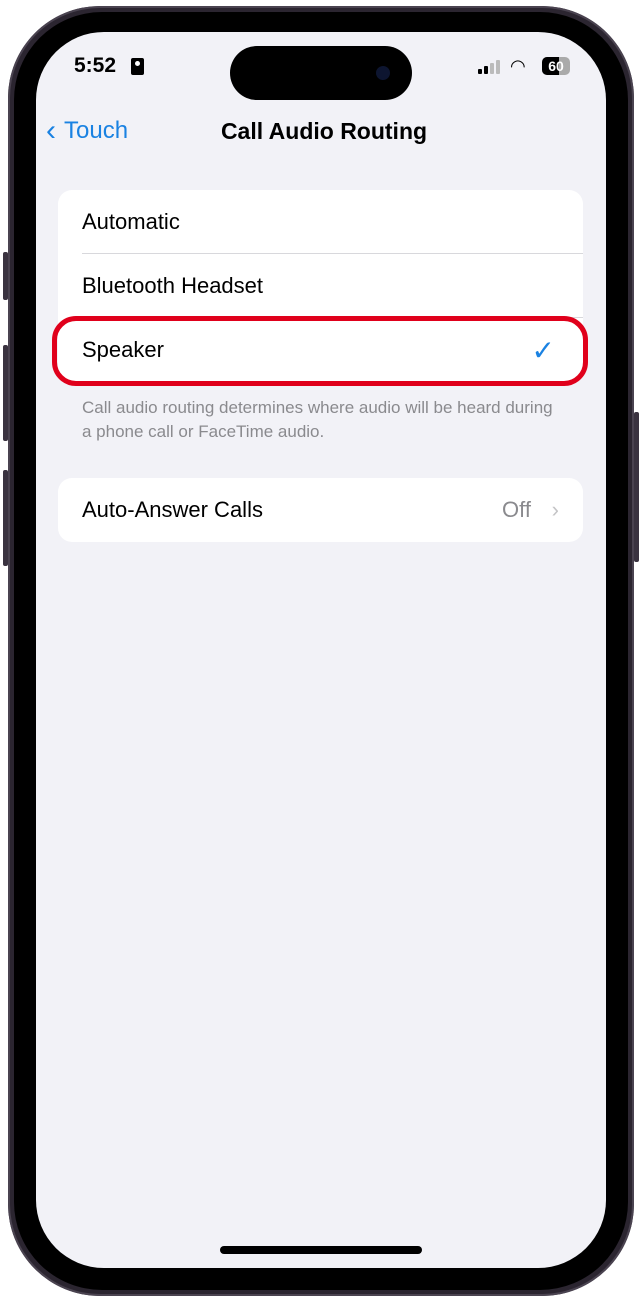 This screenshot has width=642, height=1301. I want to click on chevron-right-icon: ›, so click(555, 509).